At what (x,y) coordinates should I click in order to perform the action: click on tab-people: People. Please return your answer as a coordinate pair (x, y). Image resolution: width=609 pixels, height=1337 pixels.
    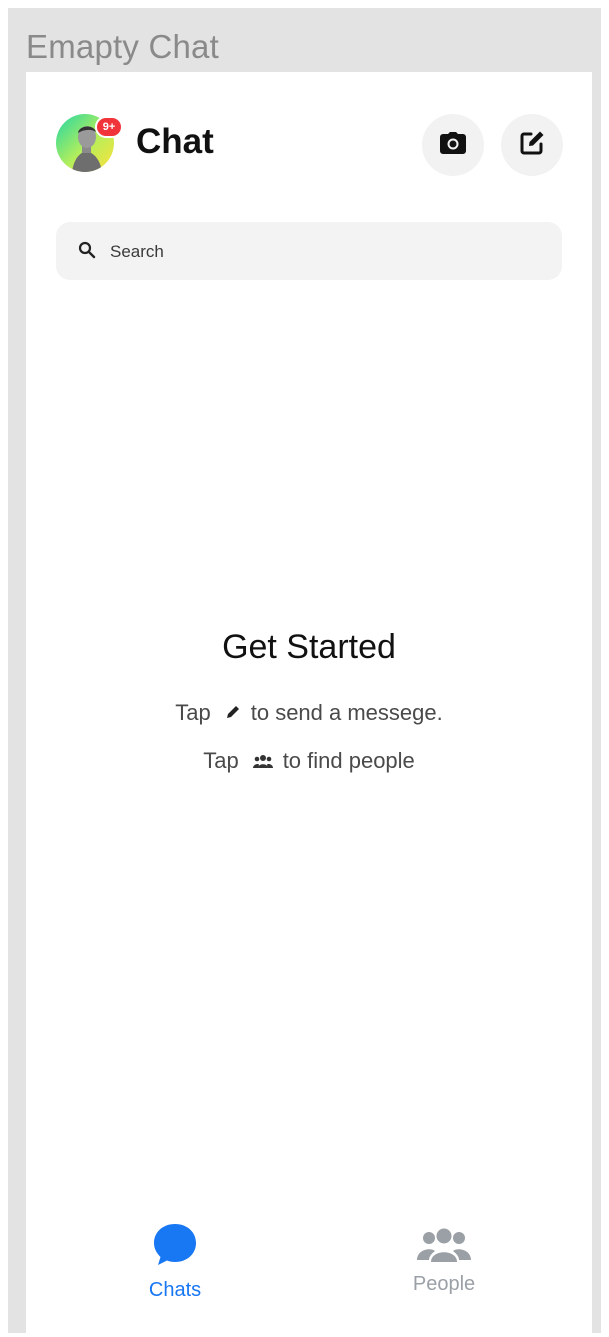
    Looking at the image, I should click on (444, 1273).